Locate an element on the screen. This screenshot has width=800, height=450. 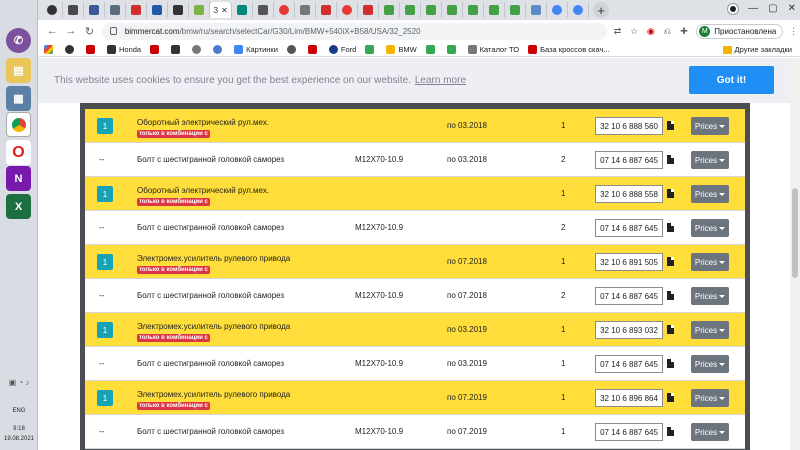
part-number-field: 32 10 6 888 558 is located at coordinates (629, 194).